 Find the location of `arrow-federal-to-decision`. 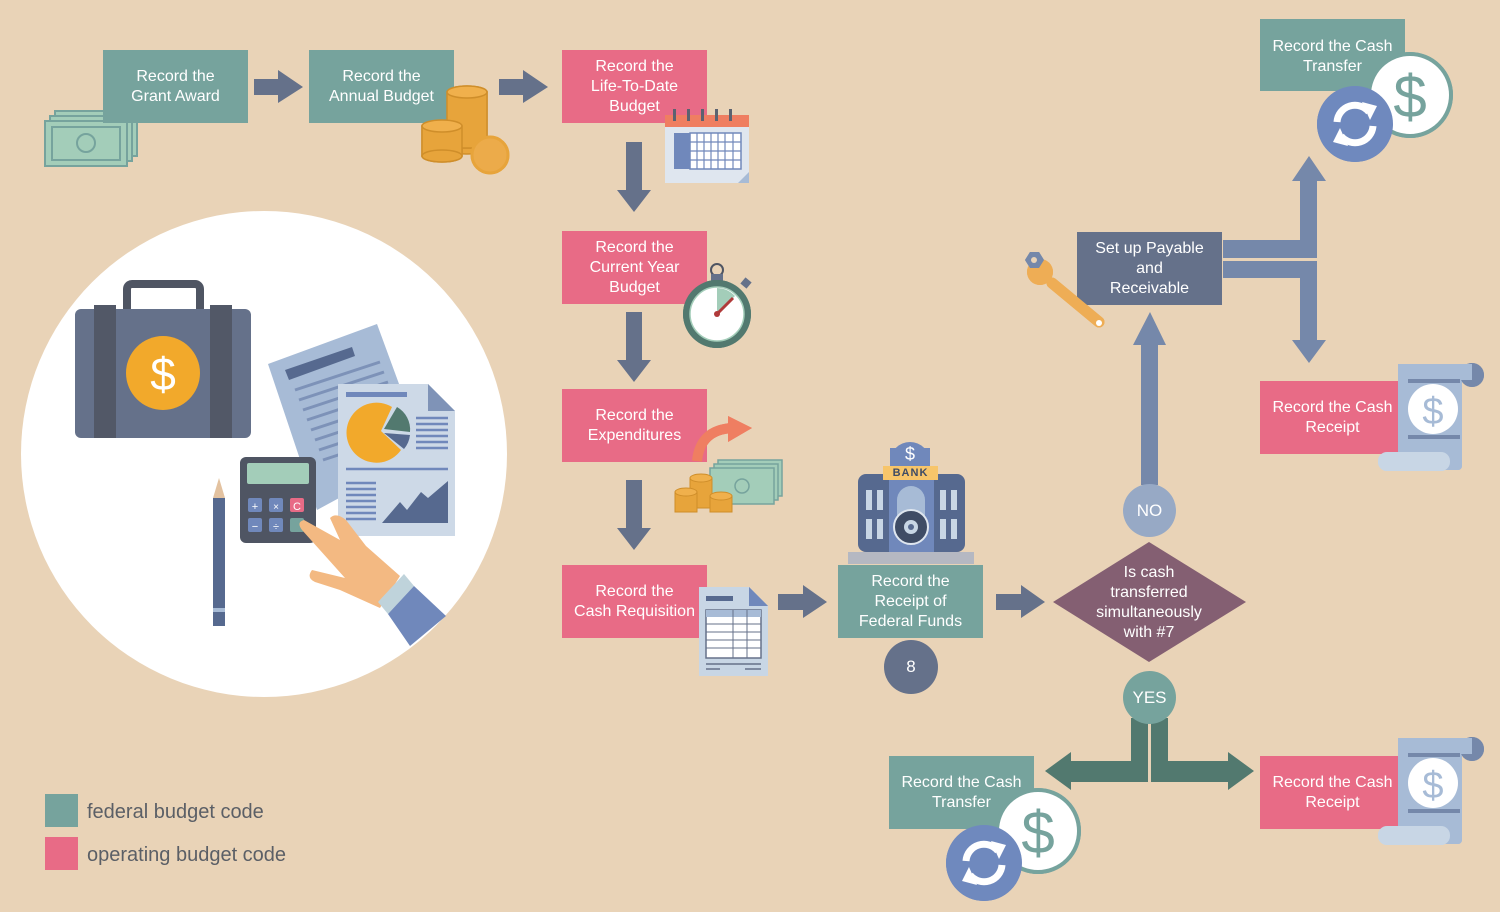

arrow-federal-to-decision is located at coordinates (1020, 601).